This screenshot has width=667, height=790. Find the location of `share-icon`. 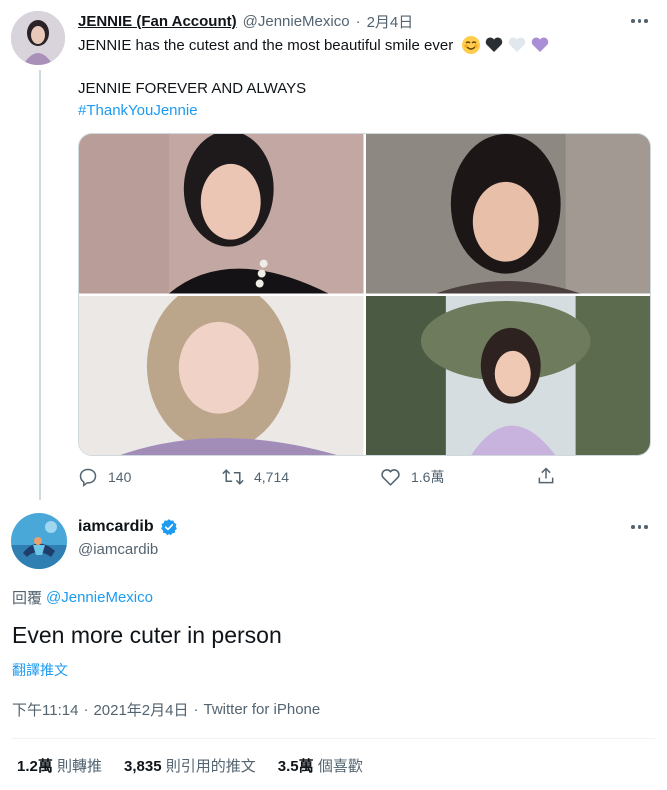

share-icon is located at coordinates (546, 475).